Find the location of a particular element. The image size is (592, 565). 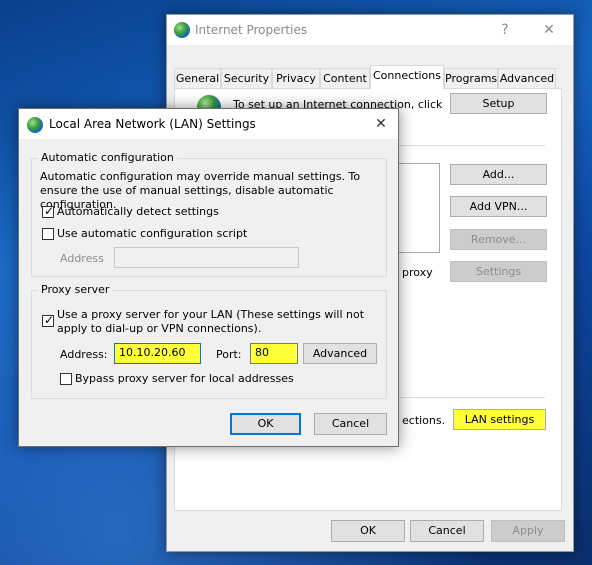

tab-general: General is located at coordinates (197, 78).